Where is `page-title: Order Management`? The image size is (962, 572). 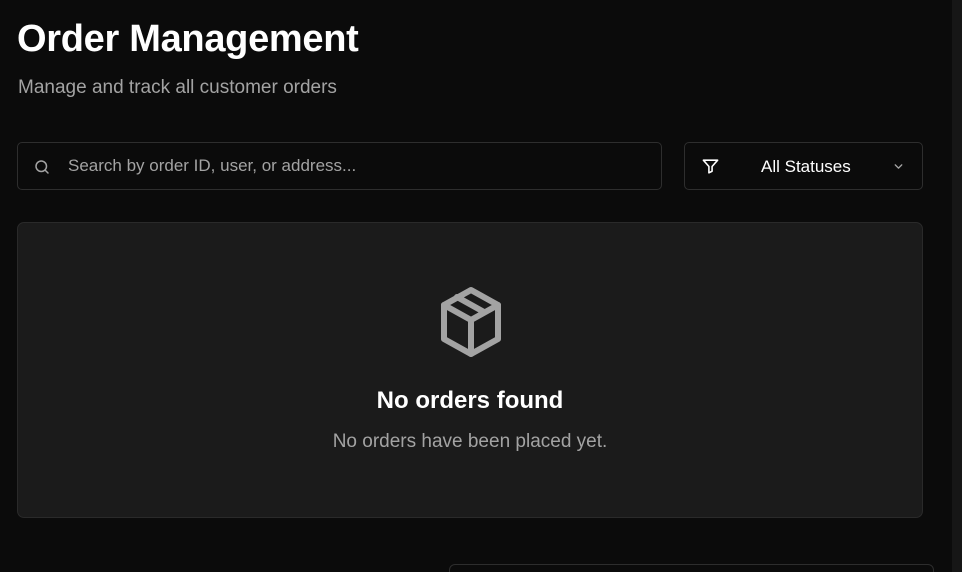
page-title: Order Management is located at coordinates (188, 39).